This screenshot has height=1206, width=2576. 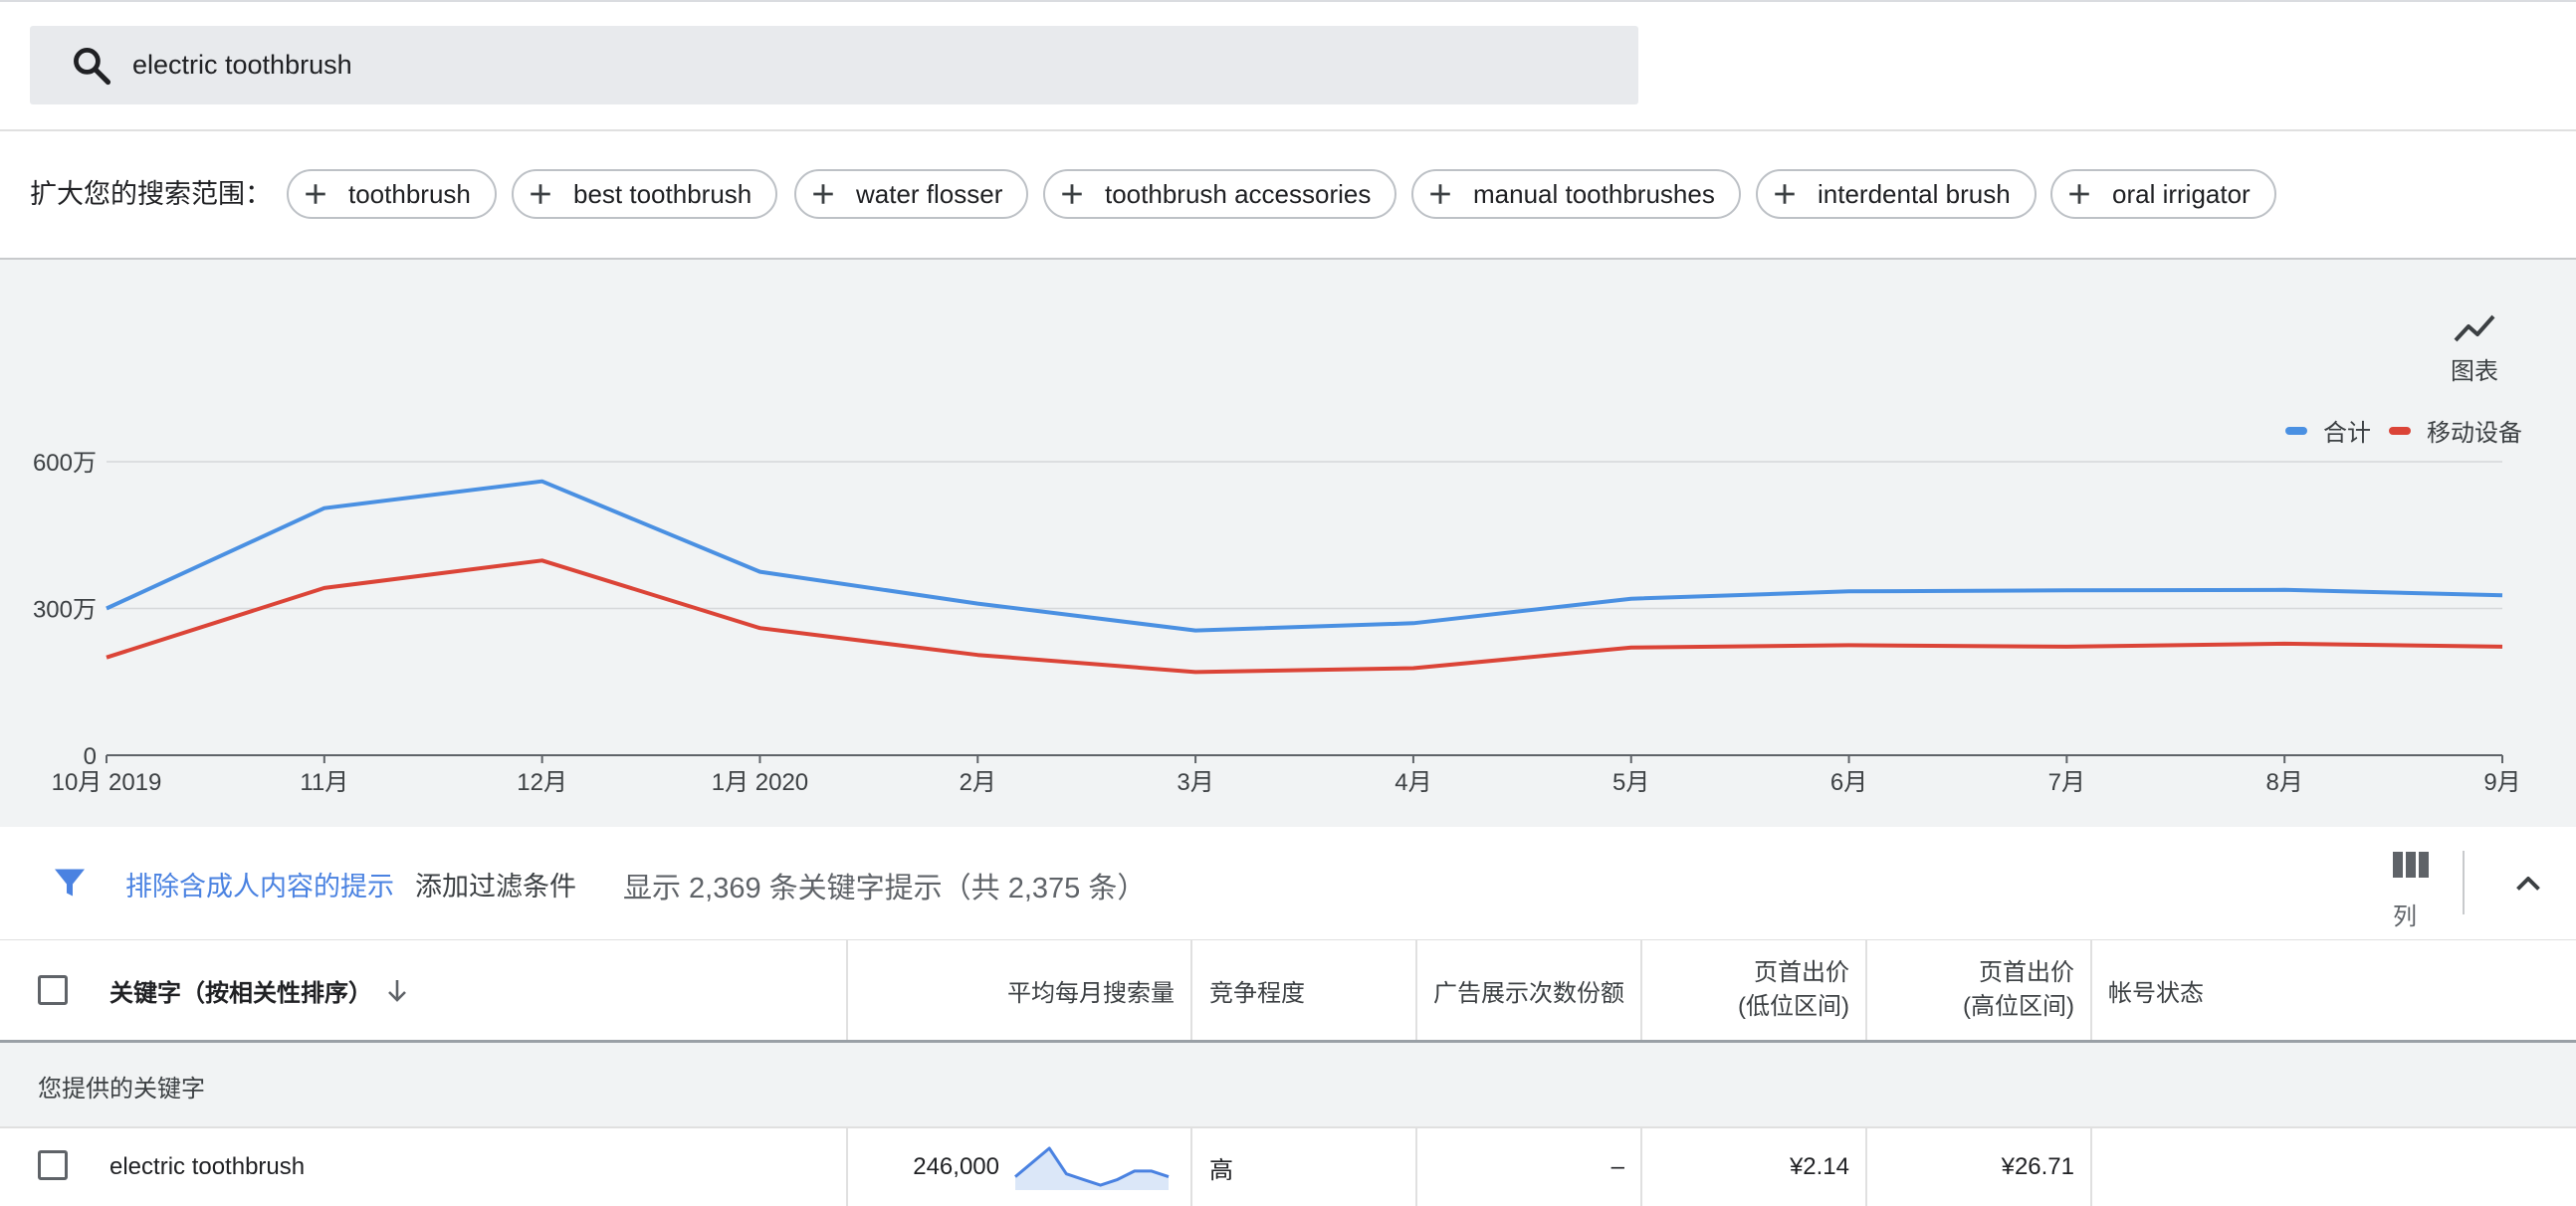 I want to click on x-tick-label: 10月 2019, so click(x=107, y=782).